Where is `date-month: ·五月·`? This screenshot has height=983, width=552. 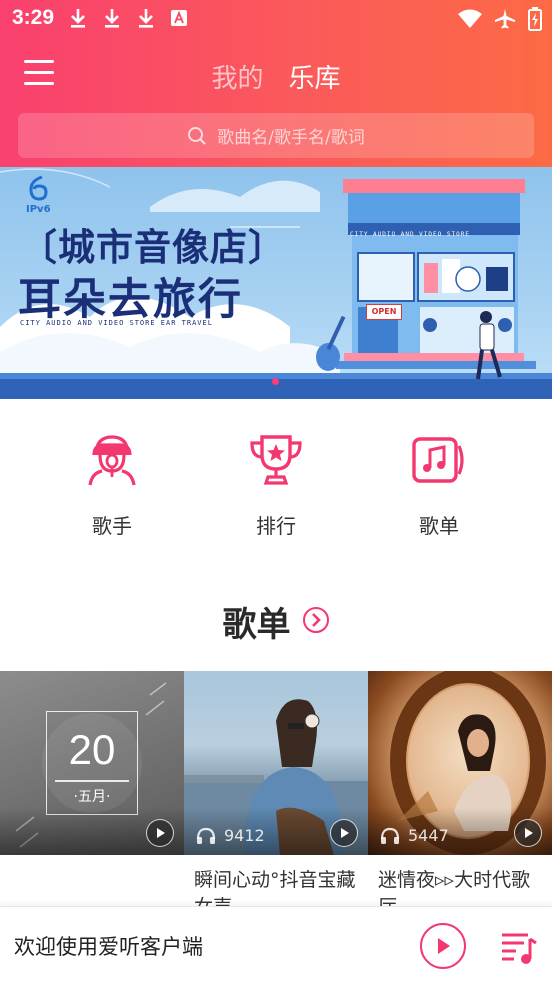
date-month: ·五月· is located at coordinates (92, 796).